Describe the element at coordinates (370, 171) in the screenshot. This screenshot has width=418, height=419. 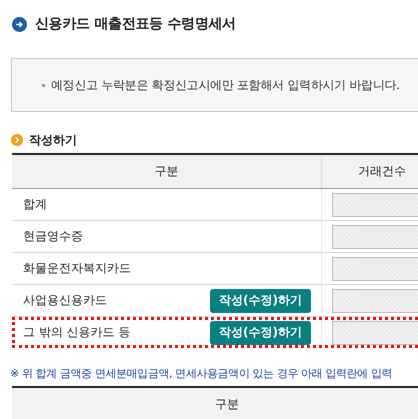
I see `column-header: 거래건수` at that location.